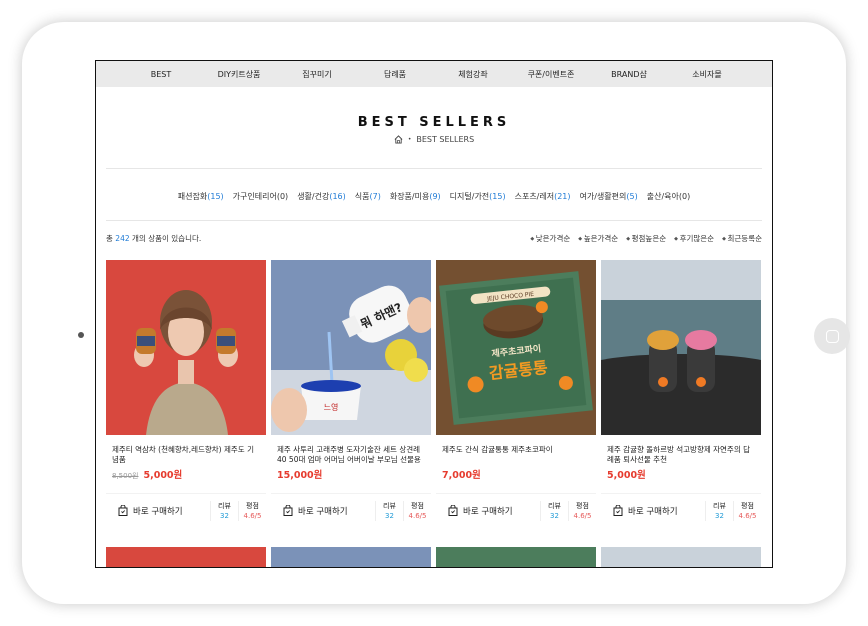 The height and width of the screenshot is (626, 868). Describe the element at coordinates (434, 122) in the screenshot. I see `page-title: BEST SELLERS` at that location.